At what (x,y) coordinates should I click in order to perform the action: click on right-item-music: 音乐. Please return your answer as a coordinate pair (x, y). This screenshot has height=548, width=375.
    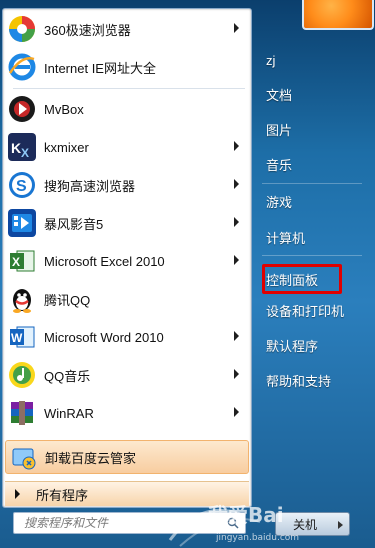
    Looking at the image, I should click on (310, 164).